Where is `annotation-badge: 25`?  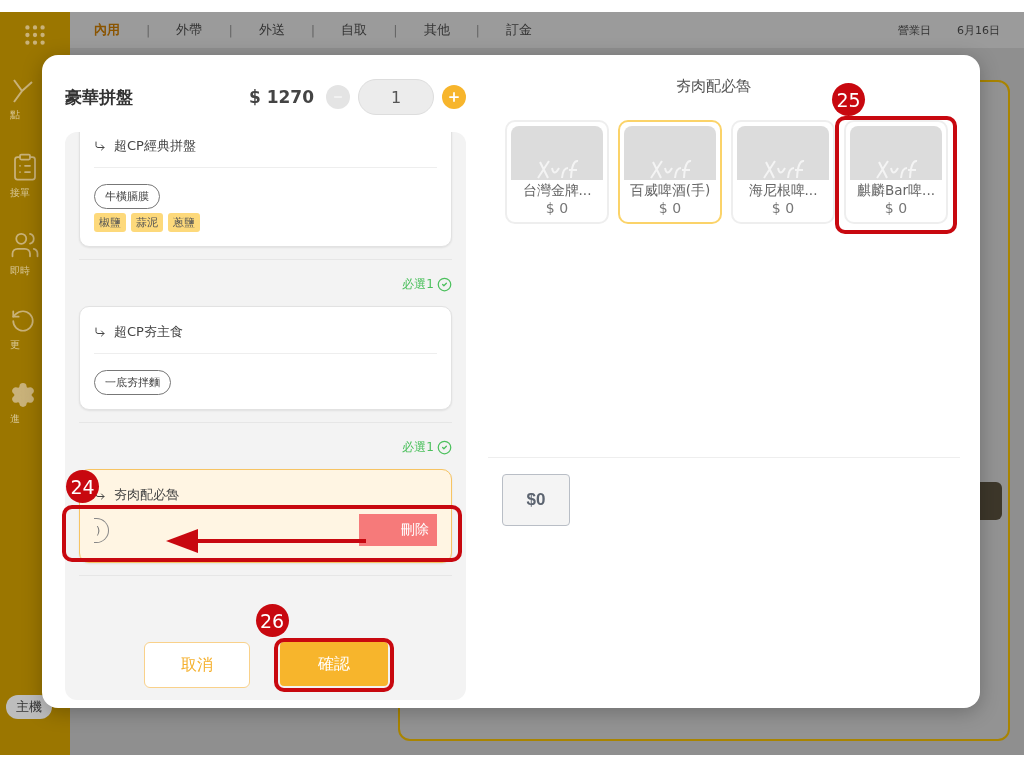 annotation-badge: 25 is located at coordinates (848, 99).